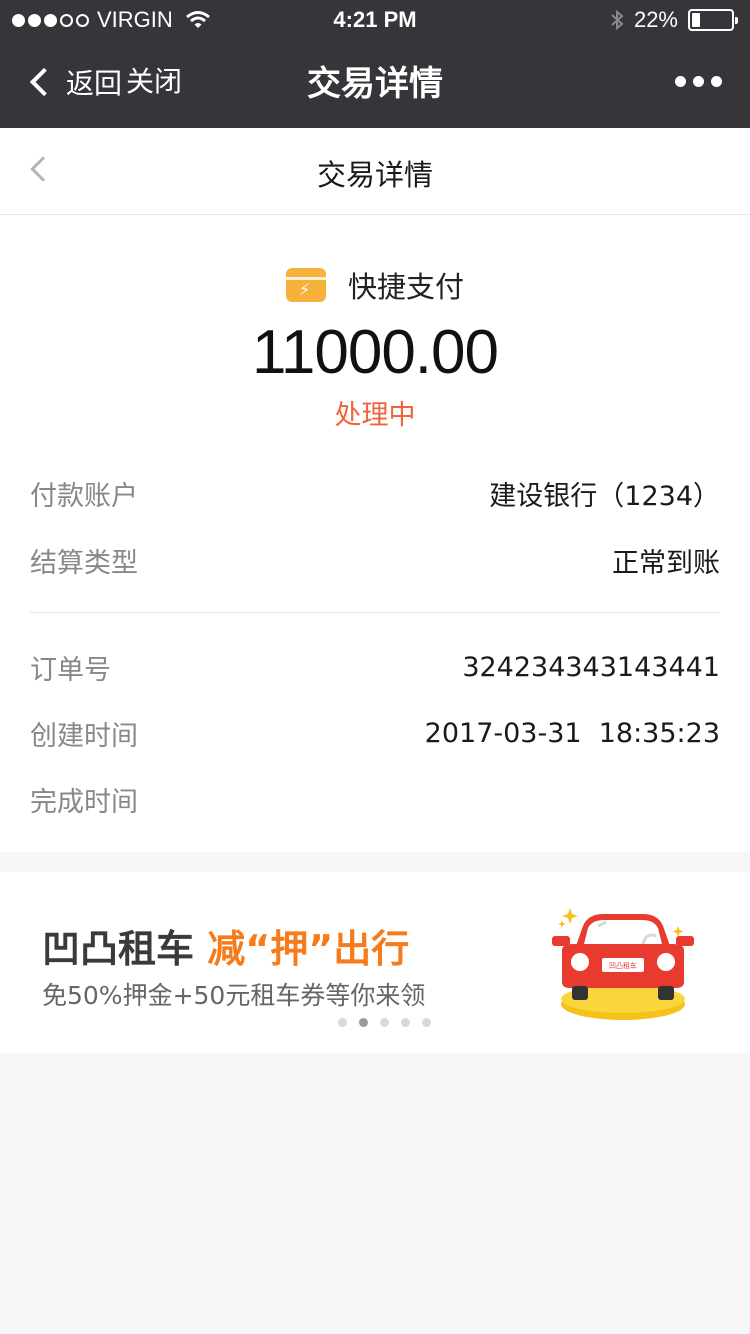  What do you see at coordinates (371, 949) in the screenshot?
I see `banner-slogan-c: 出行` at bounding box center [371, 949].